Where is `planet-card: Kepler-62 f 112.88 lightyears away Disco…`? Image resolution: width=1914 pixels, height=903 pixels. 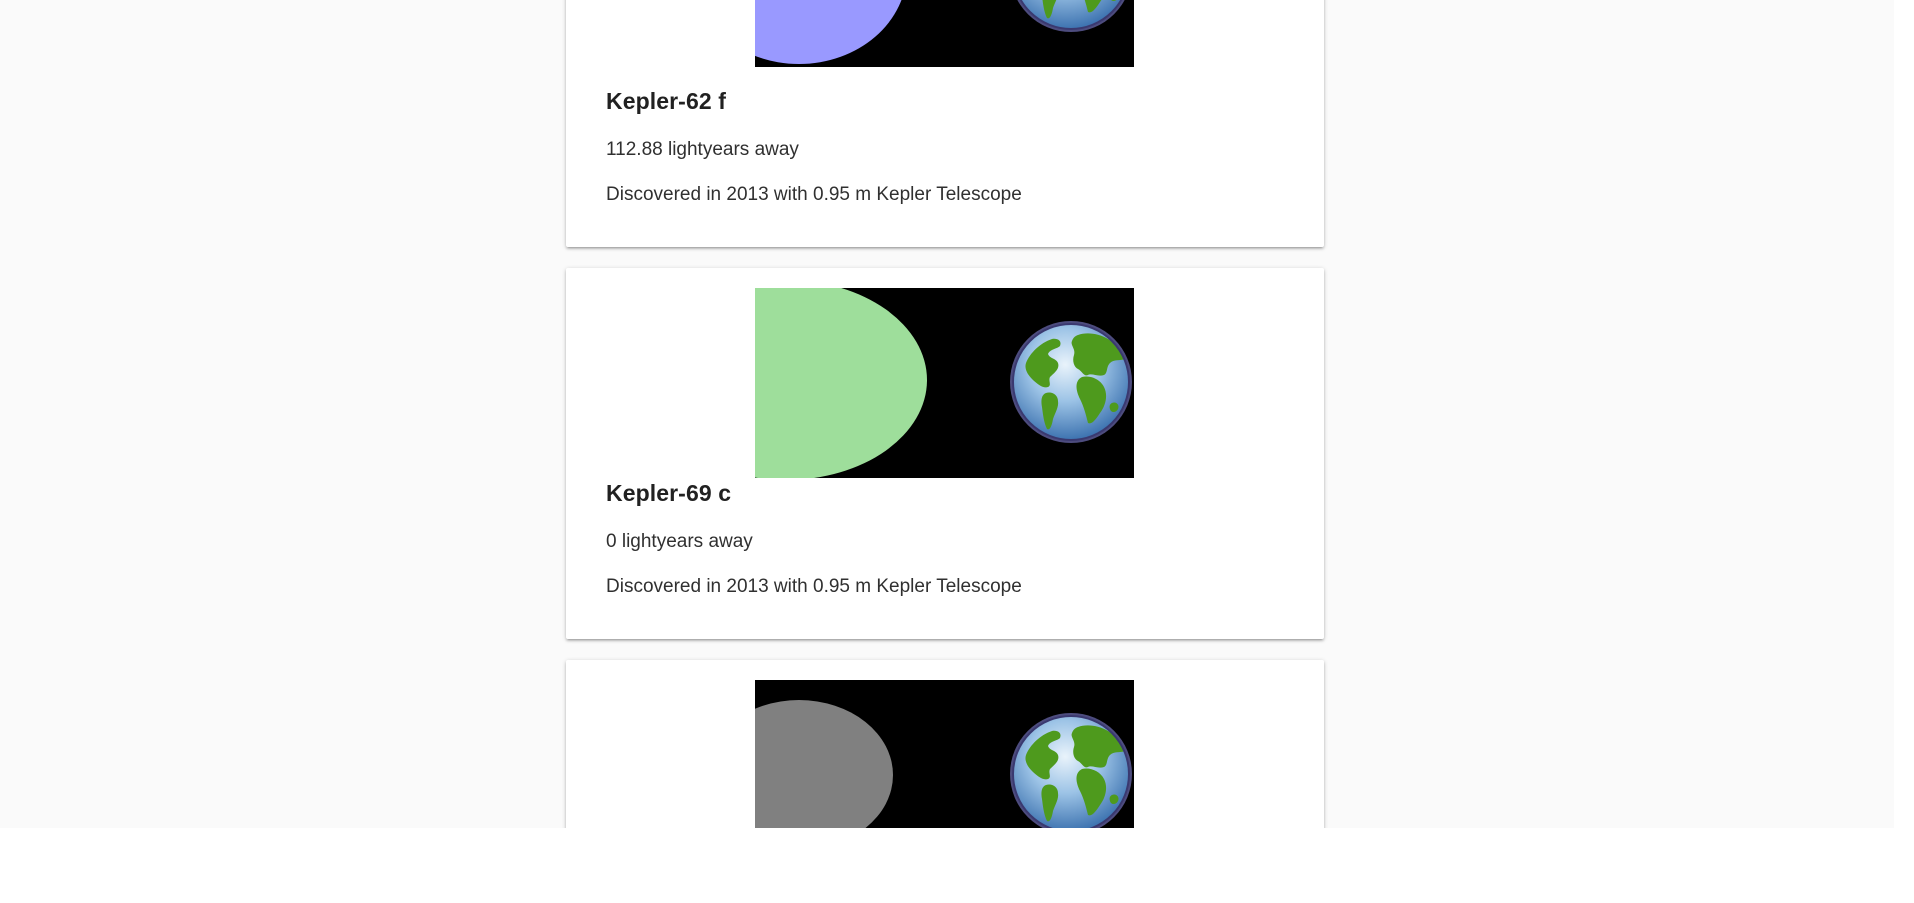 planet-card: Kepler-62 f 112.88 lightyears away Disco… is located at coordinates (945, 123).